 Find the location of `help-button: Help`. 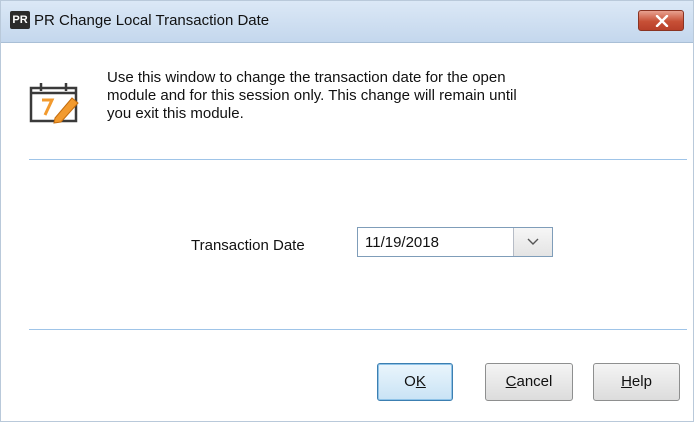

help-button: Help is located at coordinates (636, 382).